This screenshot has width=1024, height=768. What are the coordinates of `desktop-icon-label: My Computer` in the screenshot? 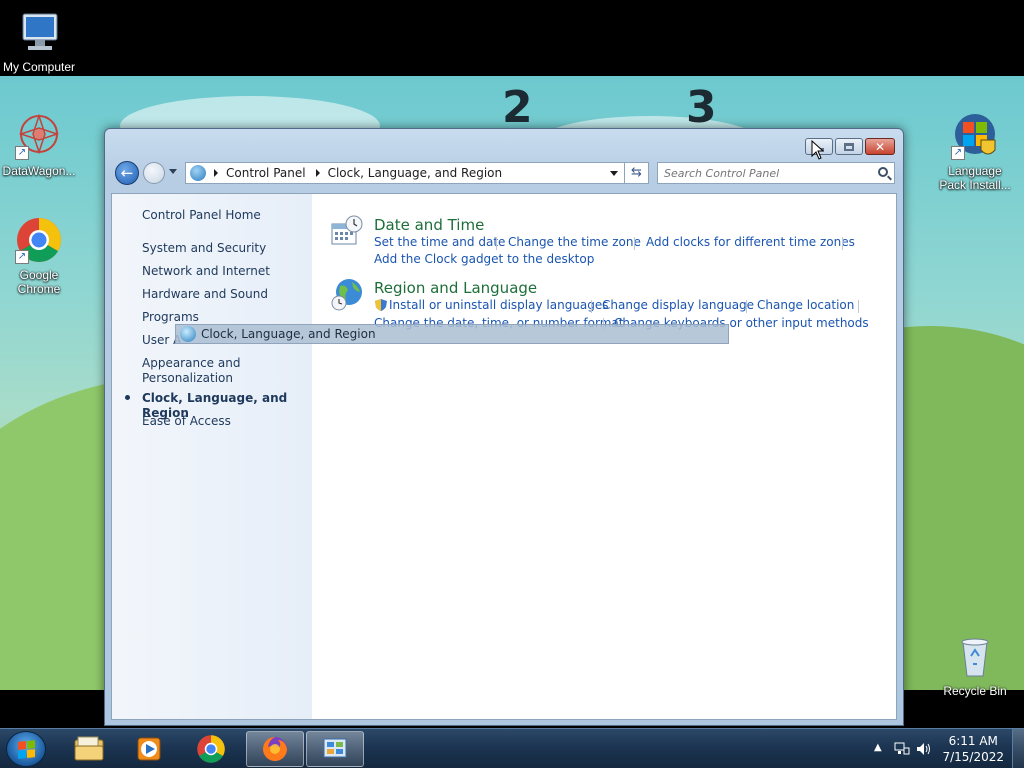 It's located at (39, 67).